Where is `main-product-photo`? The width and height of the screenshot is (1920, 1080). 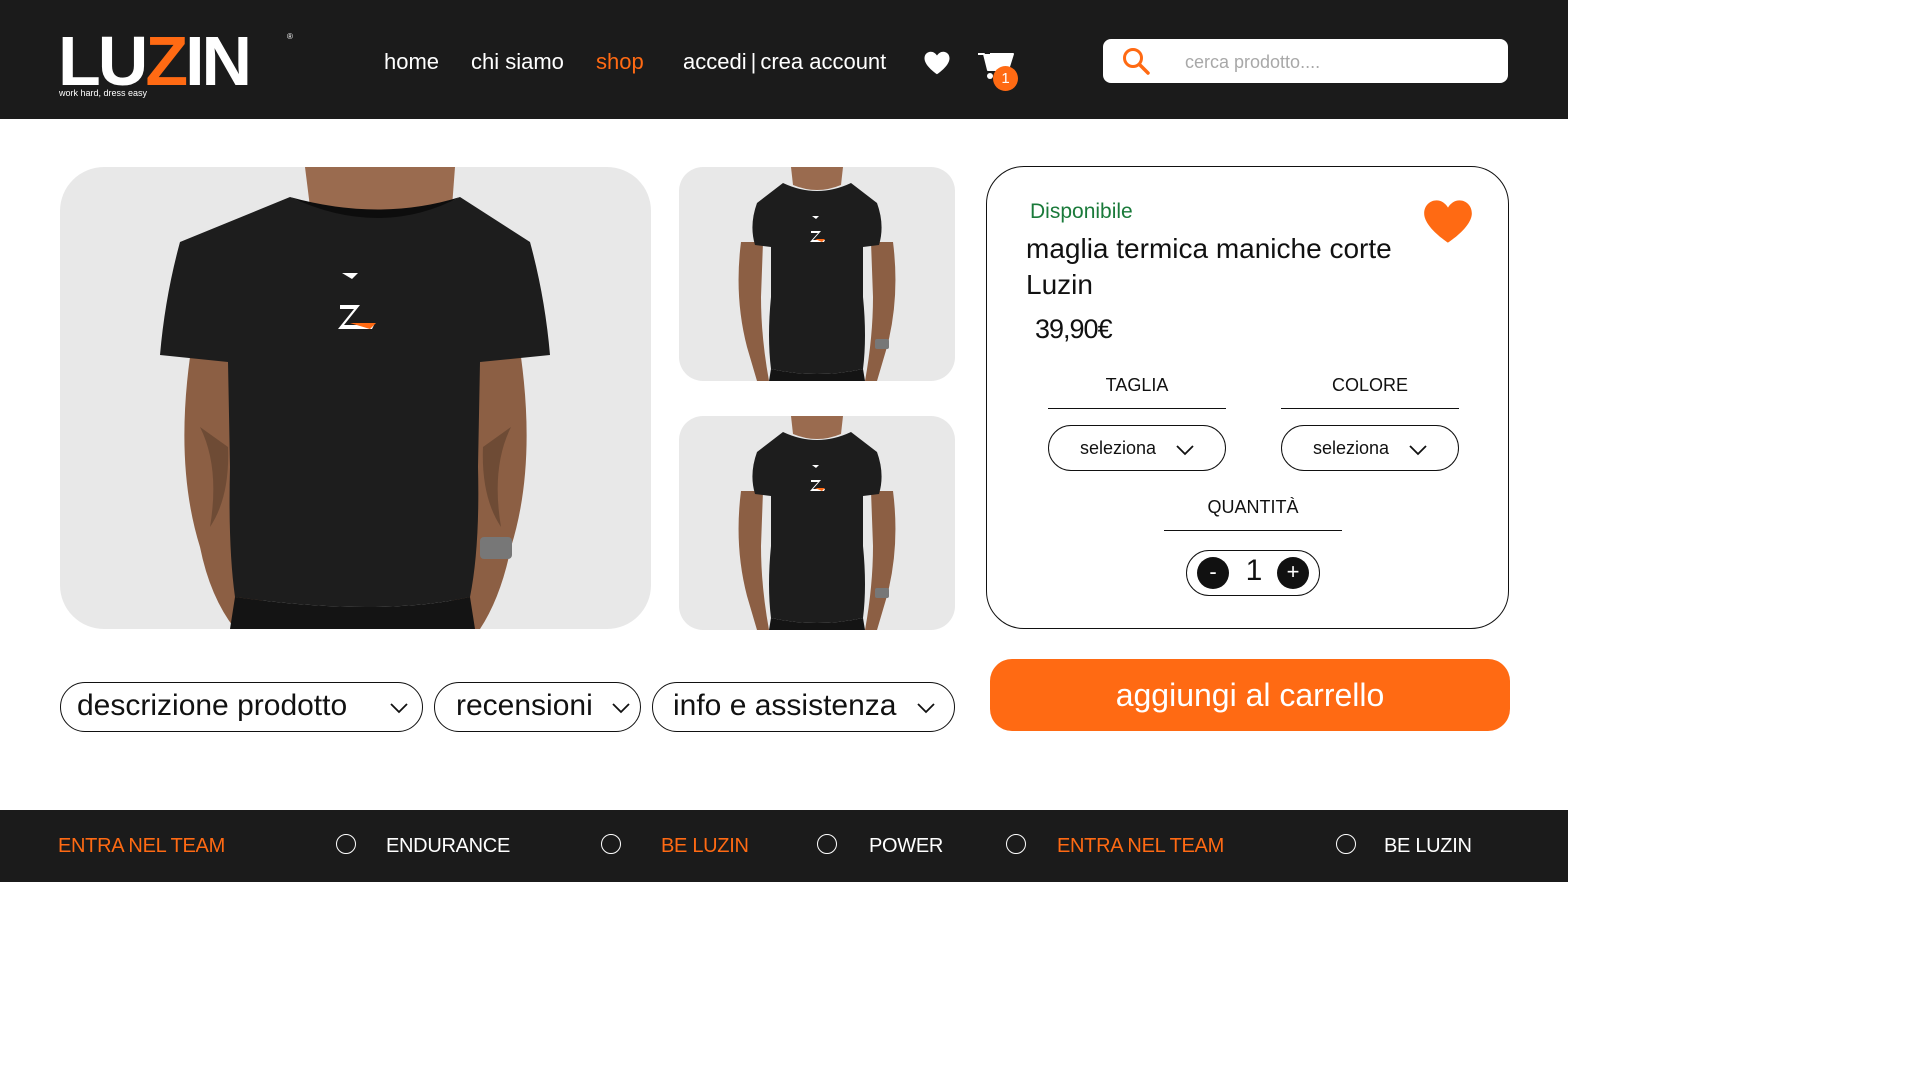
main-product-photo is located at coordinates (355, 398).